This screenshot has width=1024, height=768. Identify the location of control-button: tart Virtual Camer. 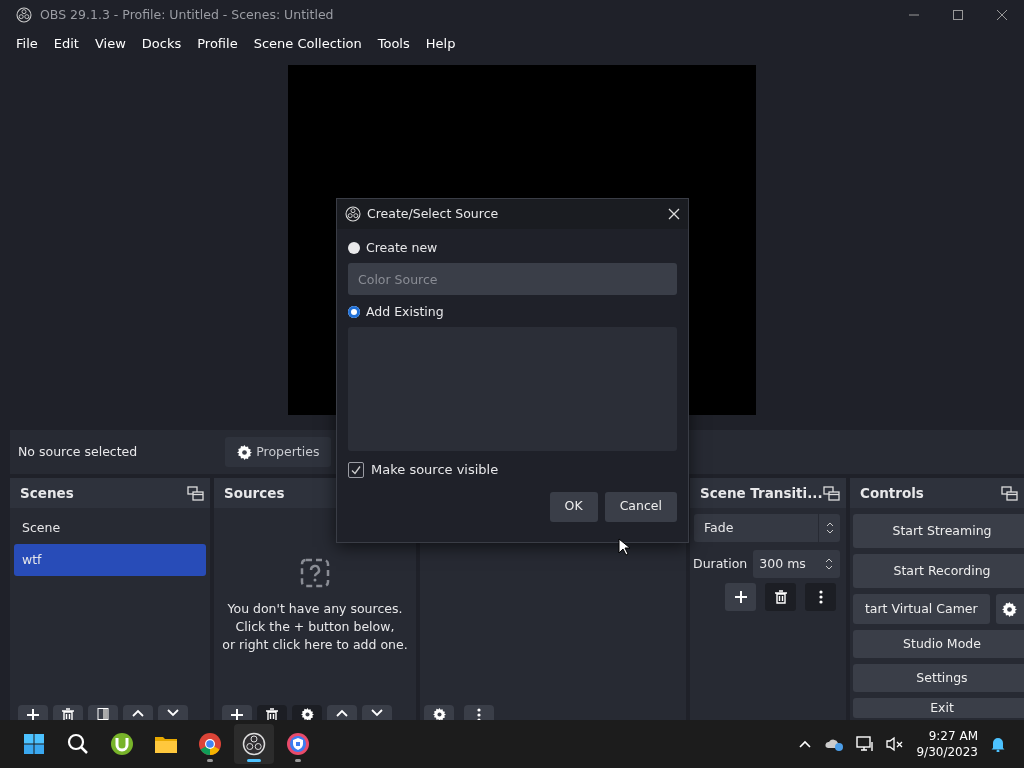
(921, 609).